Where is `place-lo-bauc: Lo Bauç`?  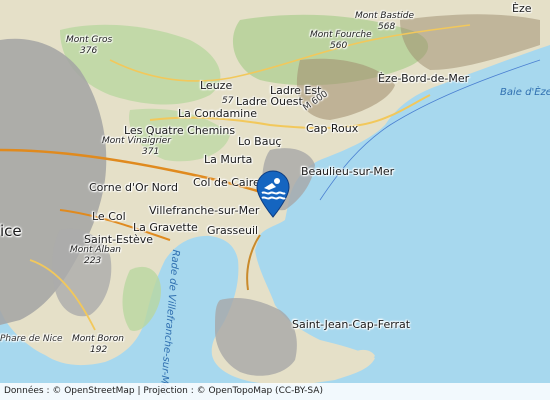 place-lo-bauc: Lo Bauç is located at coordinates (260, 141).